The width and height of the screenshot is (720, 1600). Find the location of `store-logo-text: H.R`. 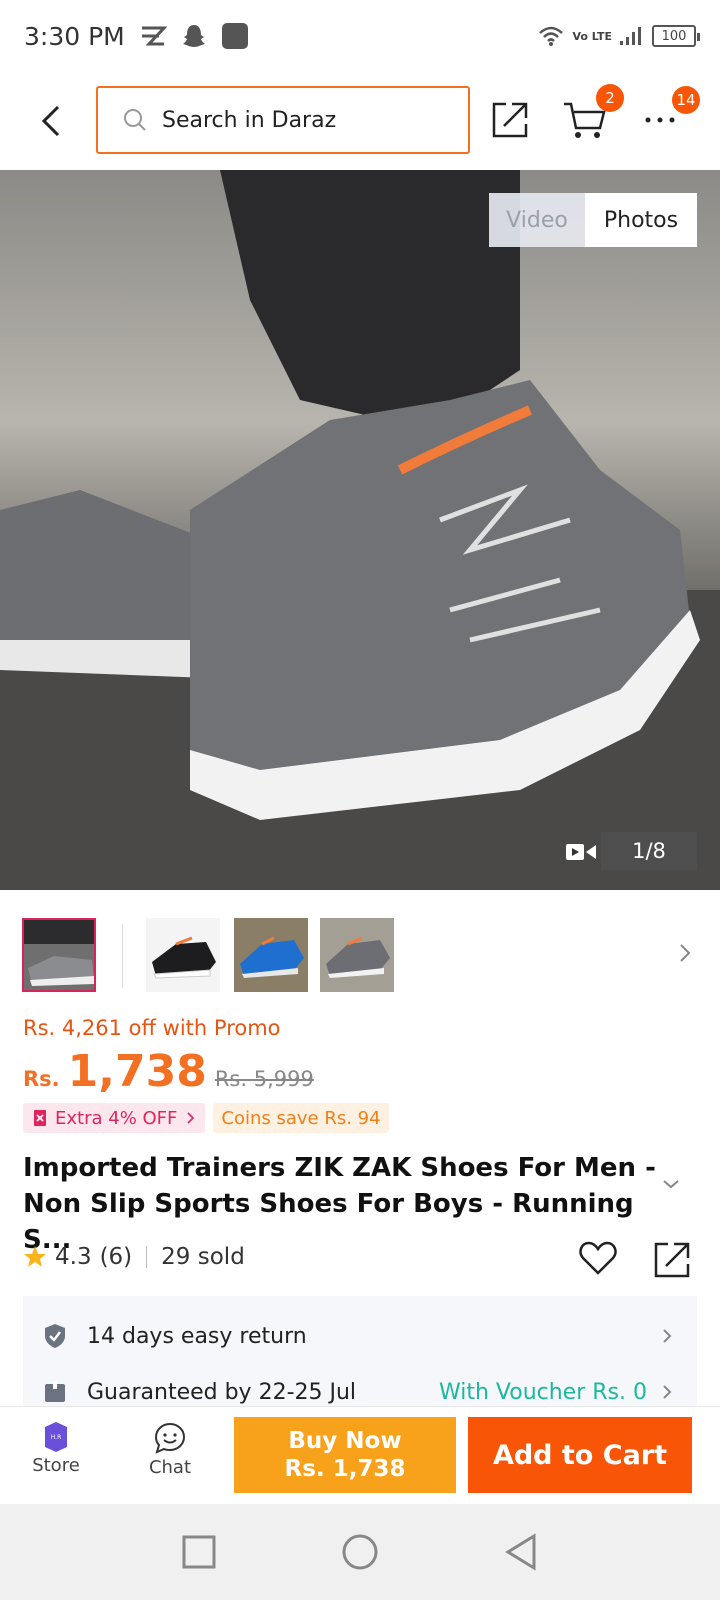

store-logo-text: H.R is located at coordinates (56, 1437).